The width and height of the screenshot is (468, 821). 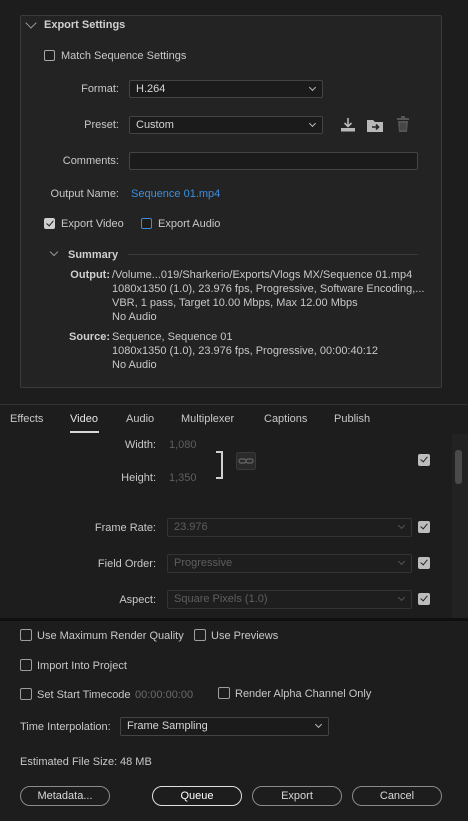 What do you see at coordinates (246, 461) in the screenshot?
I see `link-chain-icon` at bounding box center [246, 461].